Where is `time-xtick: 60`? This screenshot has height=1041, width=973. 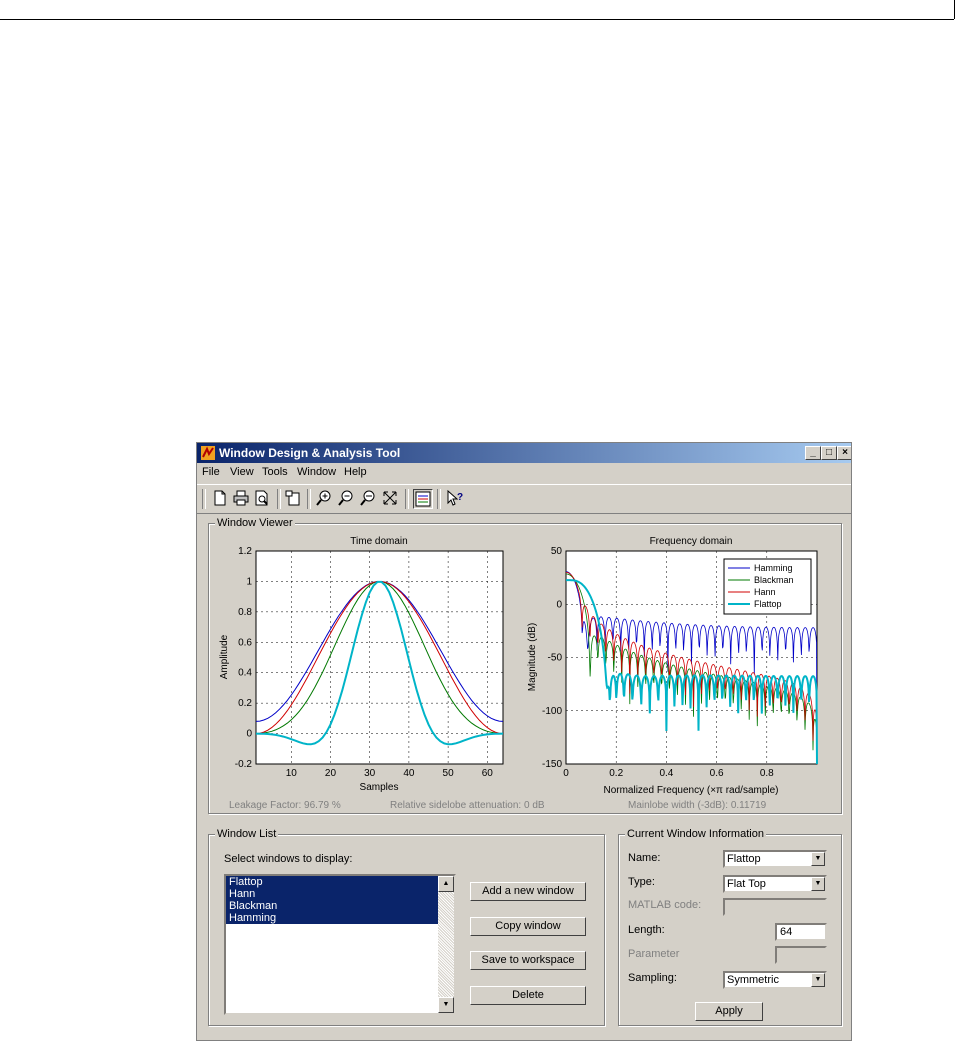
time-xtick: 60 is located at coordinates (488, 773).